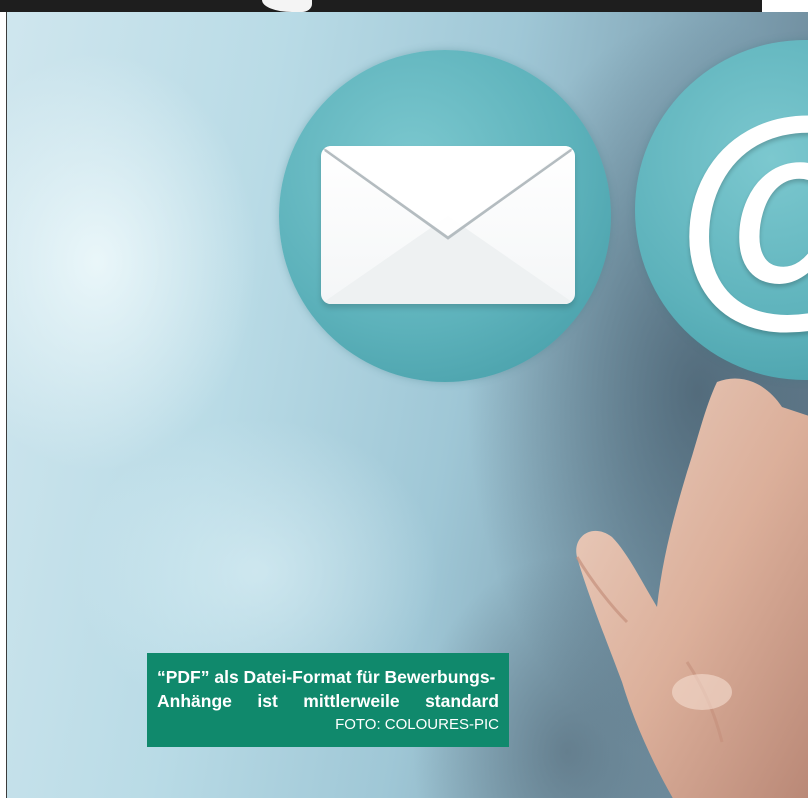 The width and height of the screenshot is (808, 798). I want to click on top-bar, so click(381, 6).